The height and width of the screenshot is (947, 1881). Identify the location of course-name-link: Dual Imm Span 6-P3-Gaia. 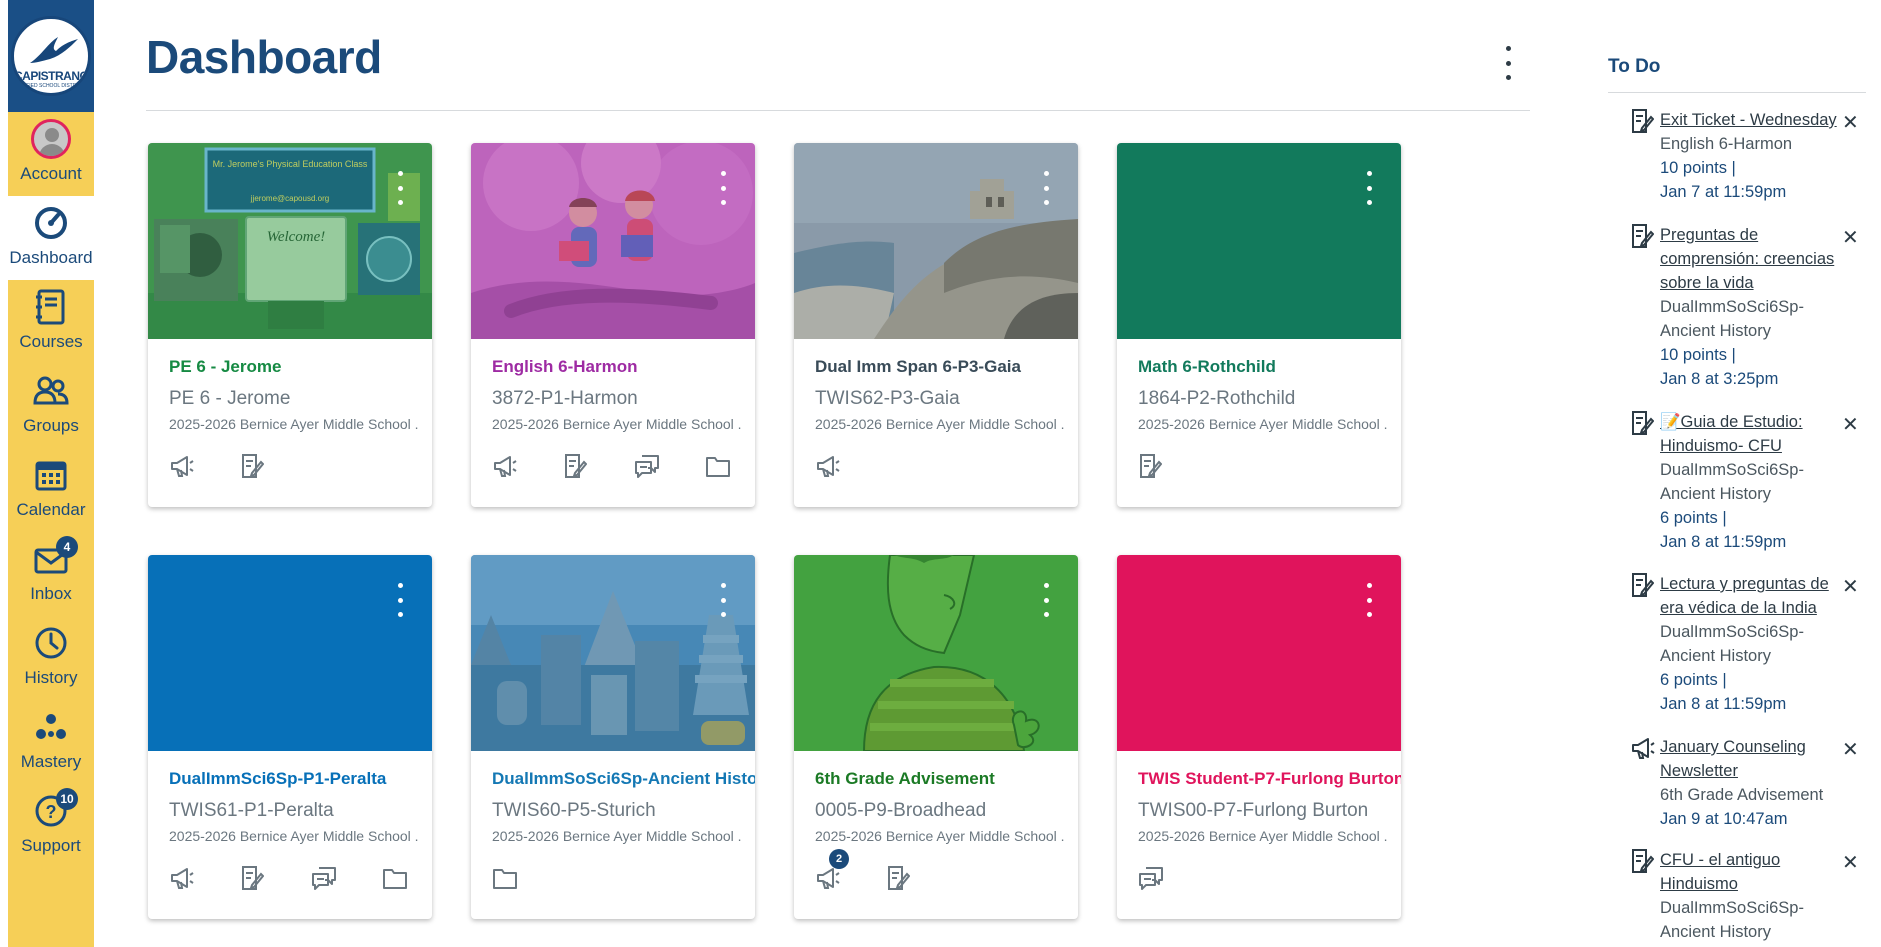
(918, 367).